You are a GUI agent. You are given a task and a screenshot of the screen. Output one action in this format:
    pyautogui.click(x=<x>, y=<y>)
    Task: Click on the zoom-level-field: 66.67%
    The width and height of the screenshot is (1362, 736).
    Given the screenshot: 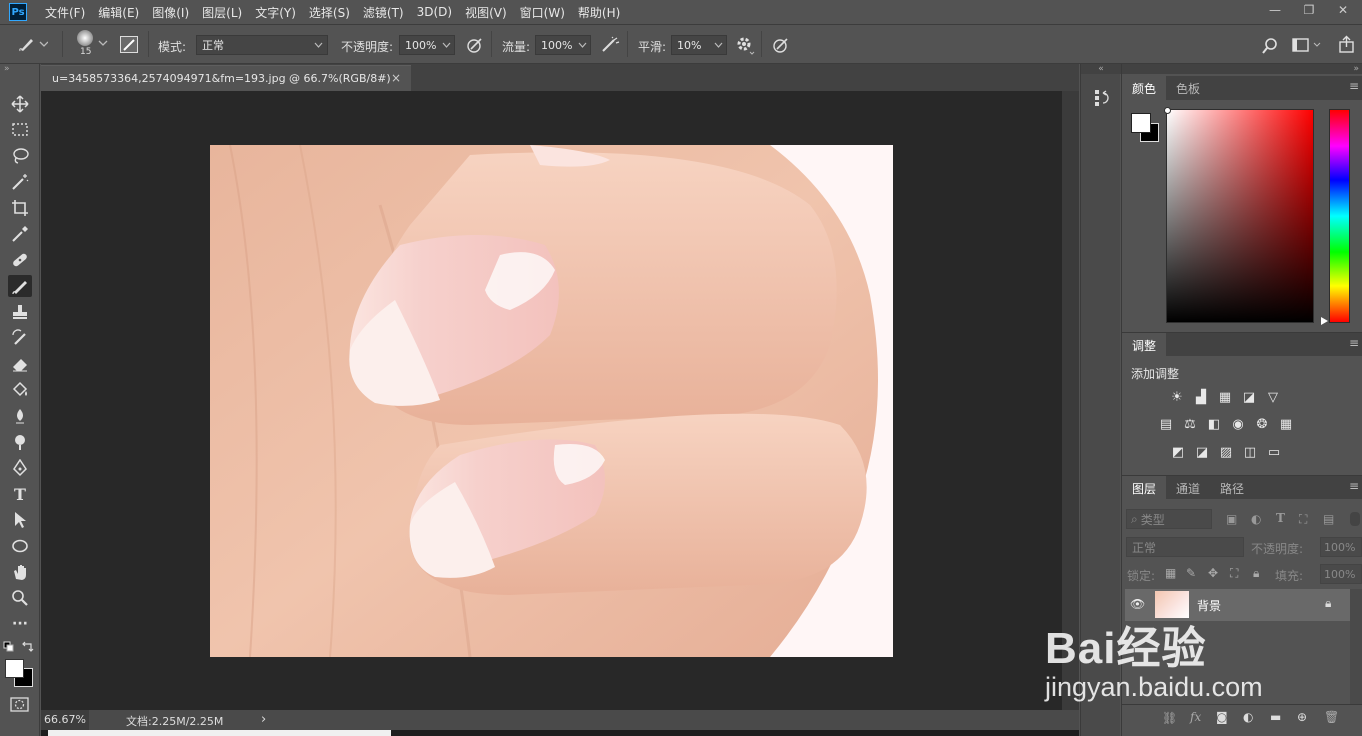 What is the action you would take?
    pyautogui.click(x=65, y=720)
    